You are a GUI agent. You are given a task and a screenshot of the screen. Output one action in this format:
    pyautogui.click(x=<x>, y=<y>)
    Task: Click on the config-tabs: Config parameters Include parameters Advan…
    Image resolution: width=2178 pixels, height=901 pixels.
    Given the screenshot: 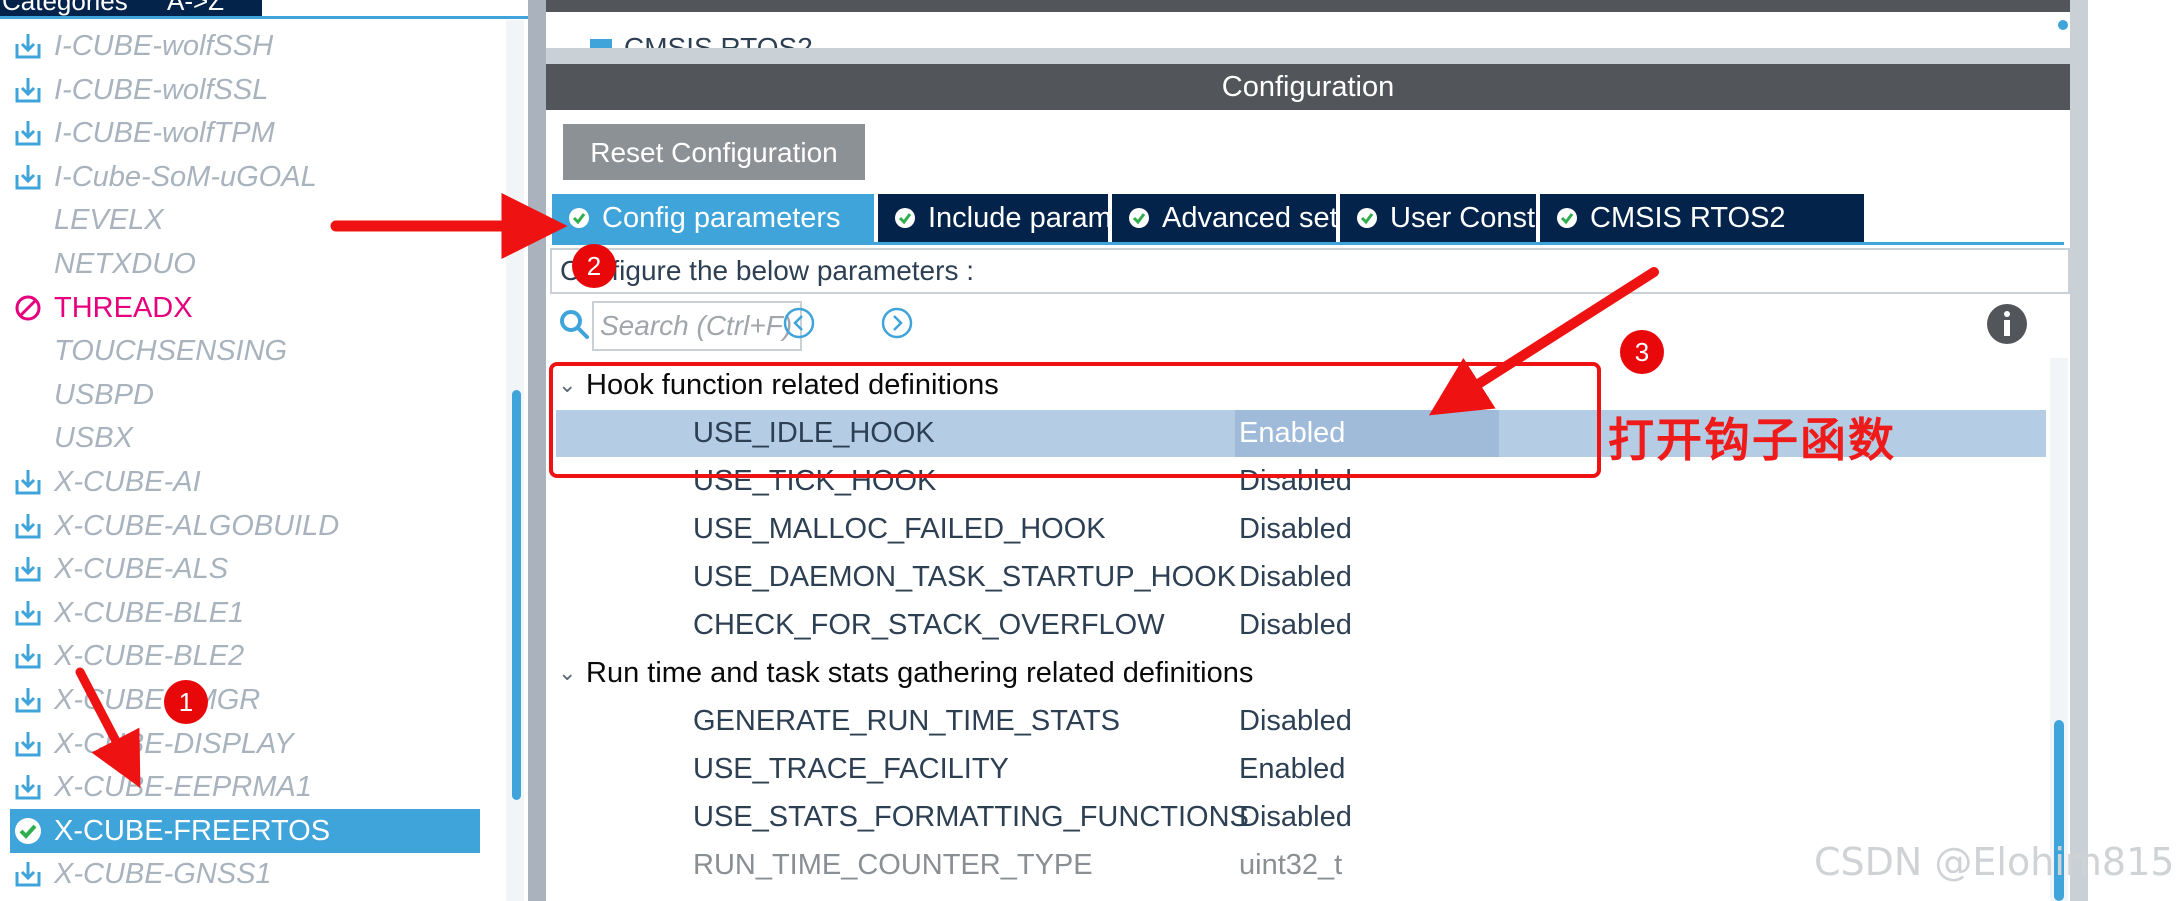 What is the action you would take?
    pyautogui.click(x=1308, y=218)
    